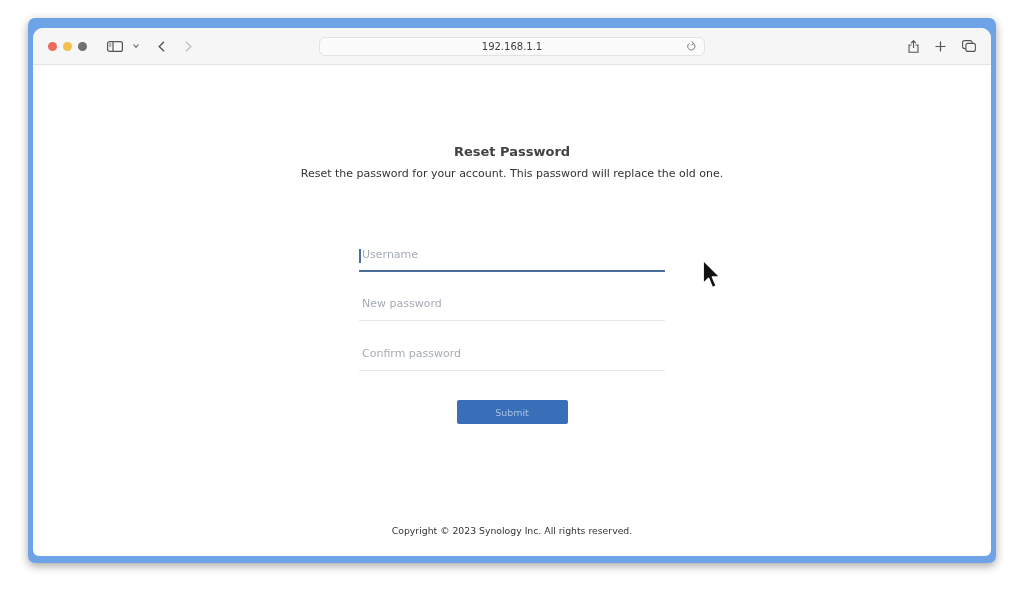 This screenshot has width=1024, height=601. Describe the element at coordinates (136, 46) in the screenshot. I see `chevron-down-icon` at that location.